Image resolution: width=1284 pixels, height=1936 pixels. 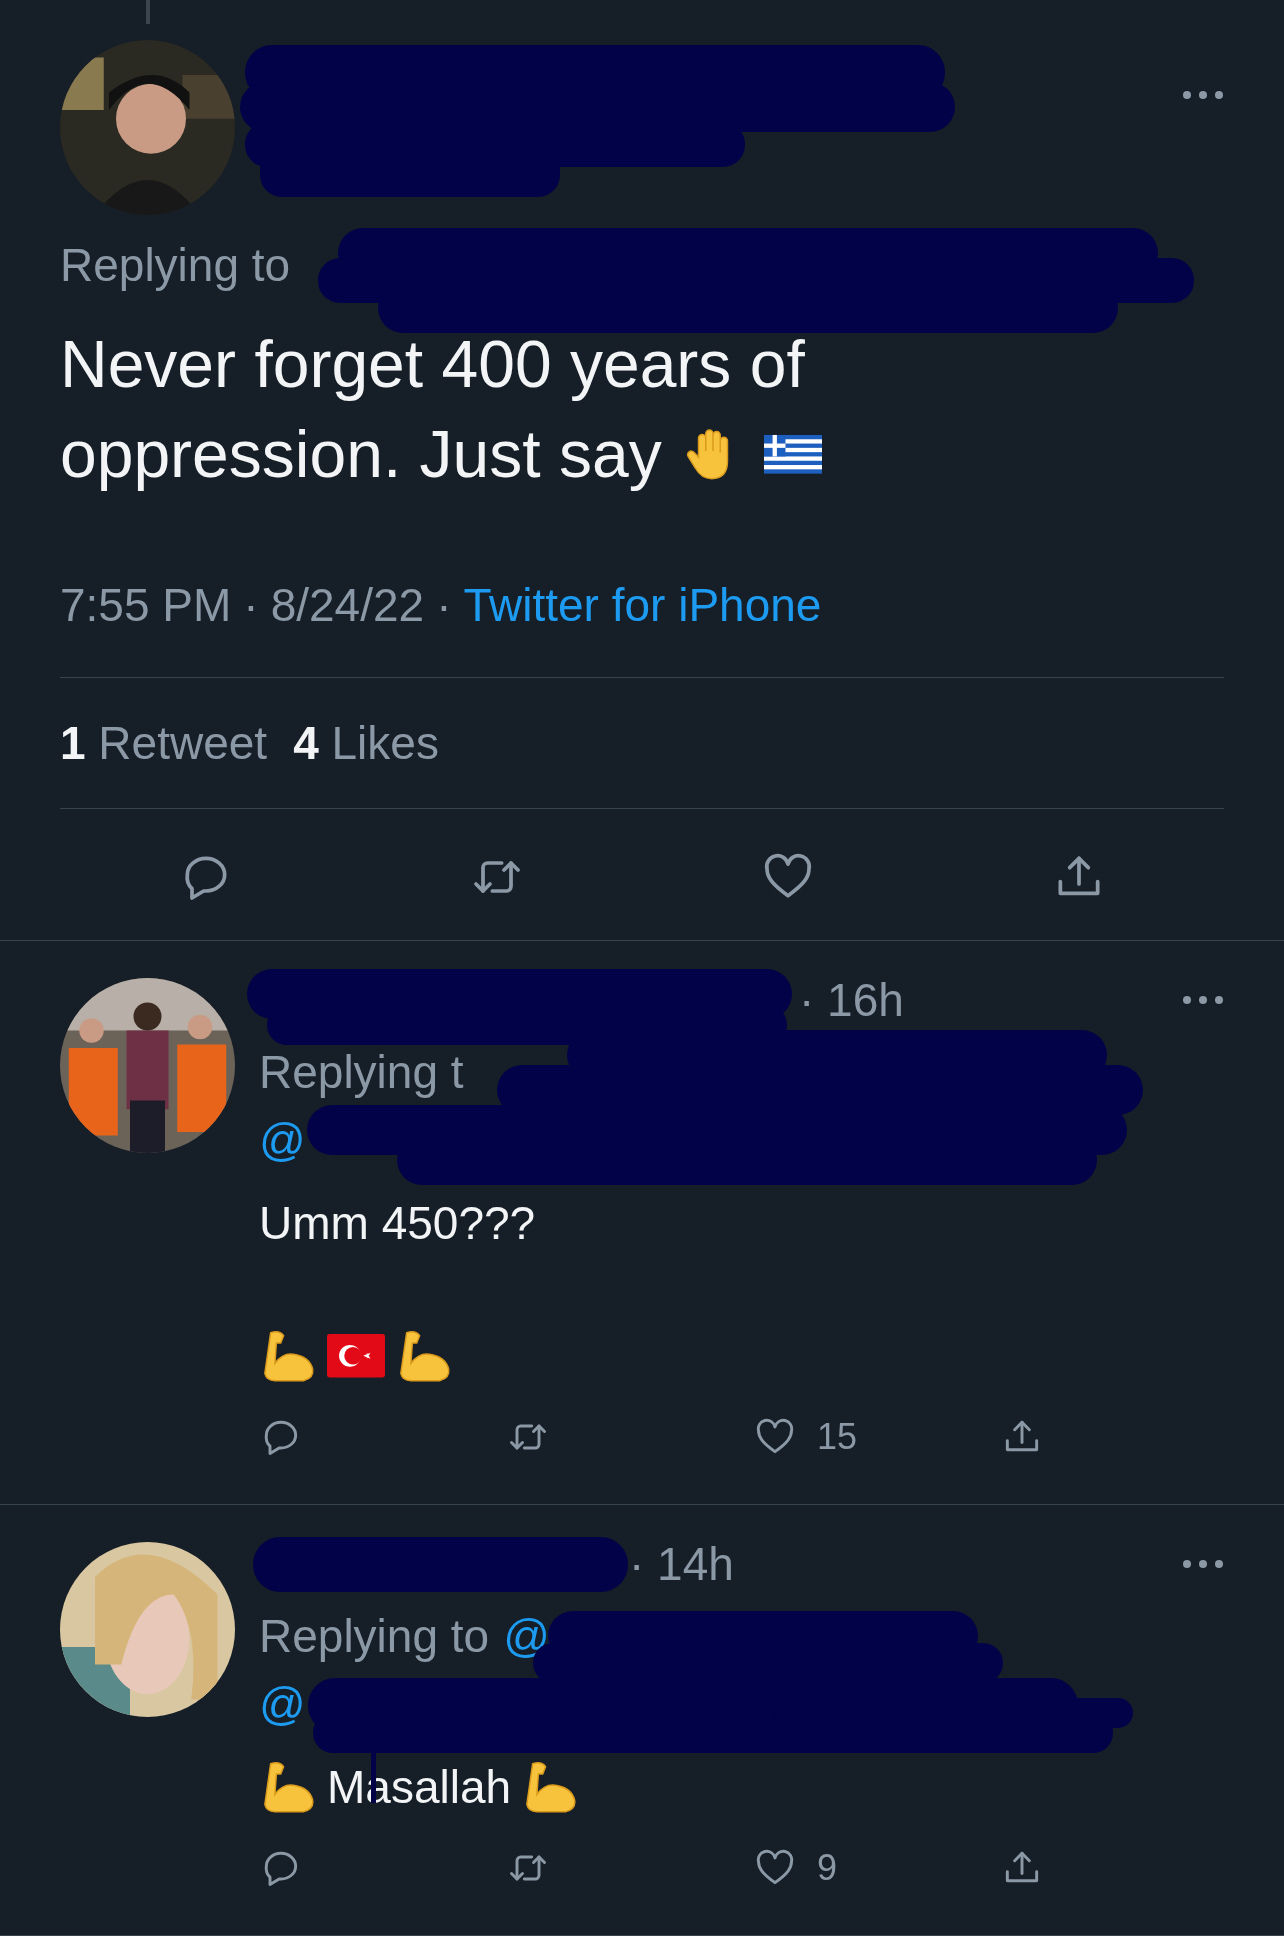 What do you see at coordinates (432, 364) in the screenshot?
I see `tweet-text: Never forget 400 years of` at bounding box center [432, 364].